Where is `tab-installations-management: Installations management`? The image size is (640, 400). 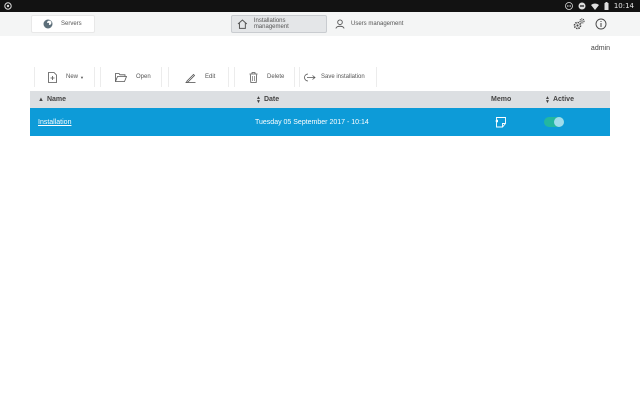
tab-installations-management: Installations management is located at coordinates (279, 24).